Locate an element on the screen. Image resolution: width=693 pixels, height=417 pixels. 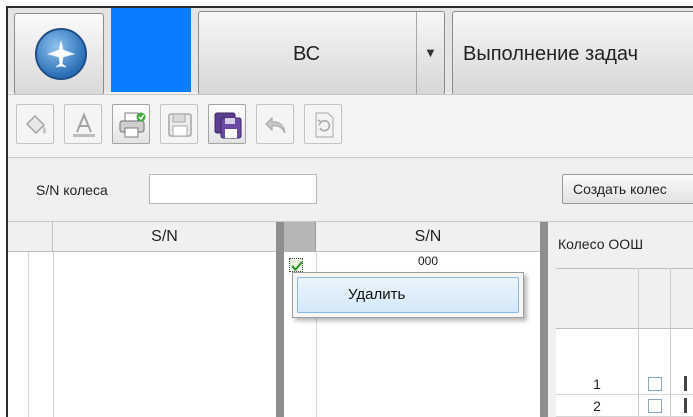
row-number: 2 is located at coordinates (597, 406).